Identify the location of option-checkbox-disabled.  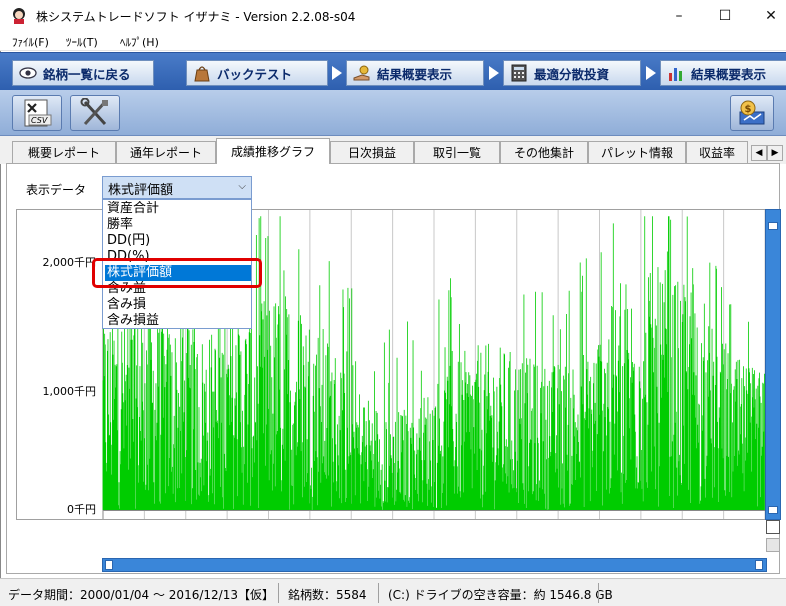
(773, 545).